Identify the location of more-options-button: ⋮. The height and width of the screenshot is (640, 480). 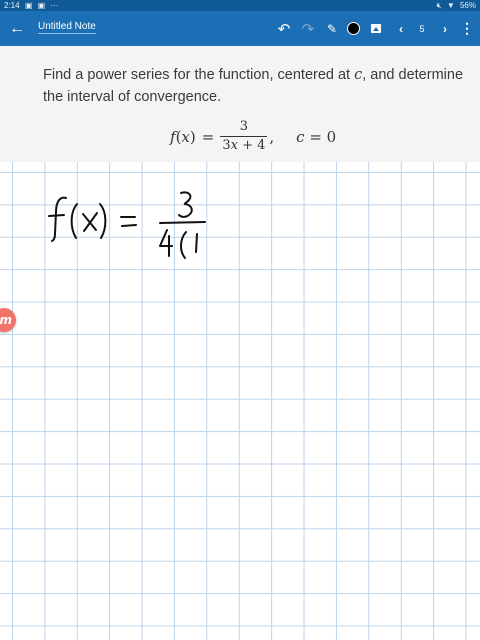
(467, 28).